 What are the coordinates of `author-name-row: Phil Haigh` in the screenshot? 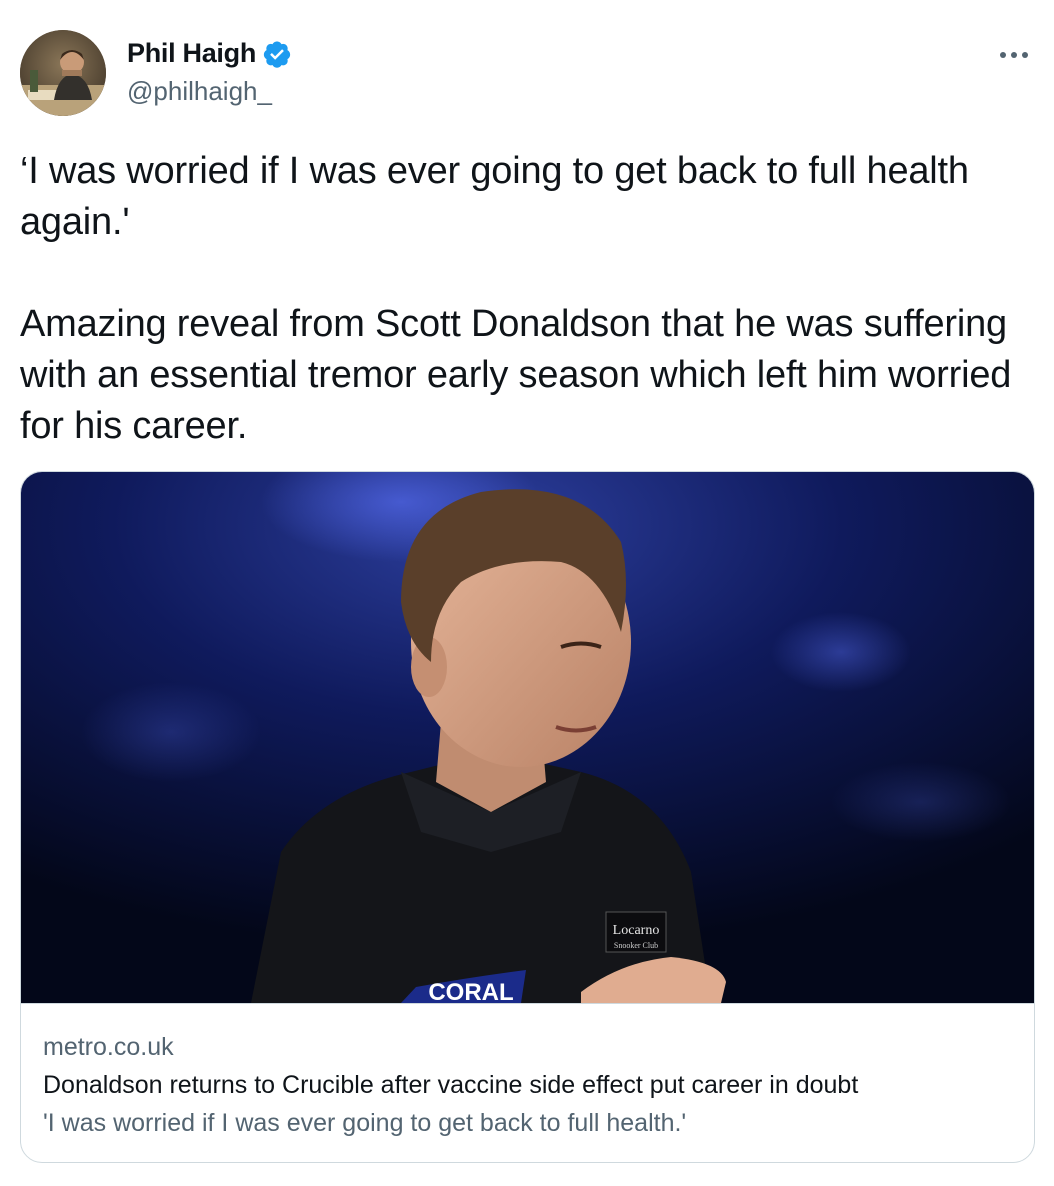 It's located at (209, 53).